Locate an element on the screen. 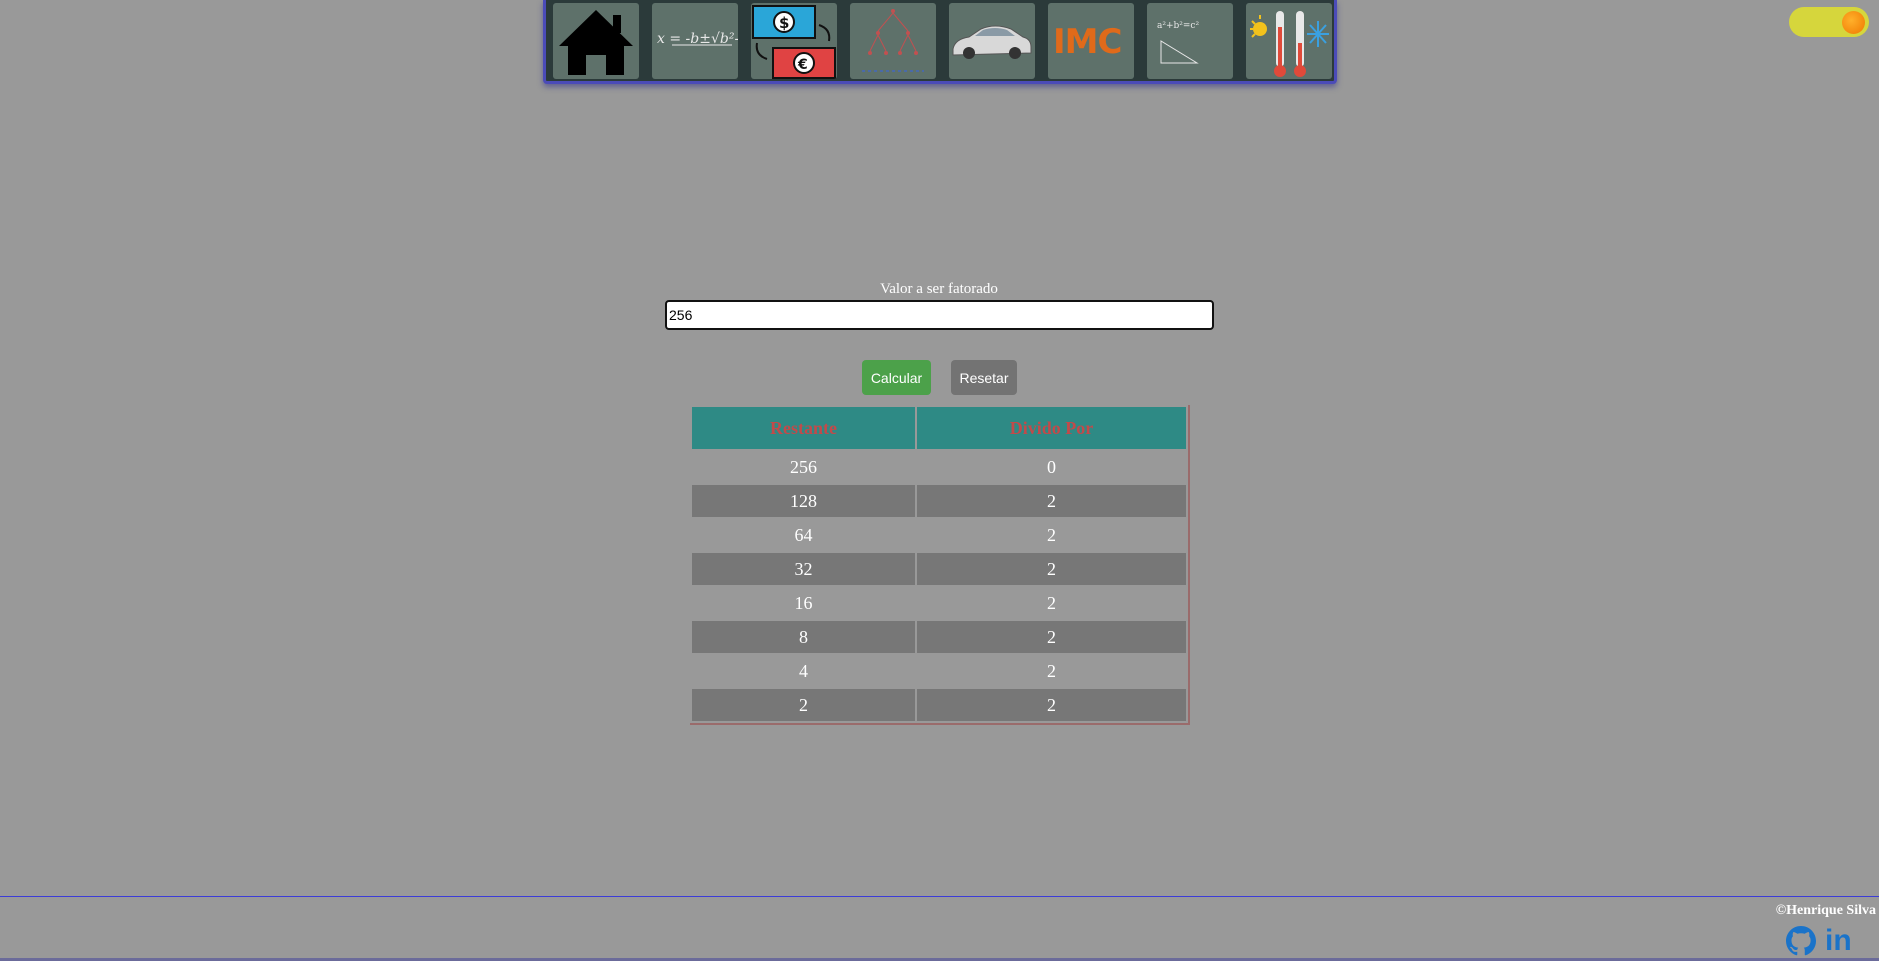 The height and width of the screenshot is (961, 1879). nav-pythagoras-button: a²+b²=c² is located at coordinates (1190, 41).